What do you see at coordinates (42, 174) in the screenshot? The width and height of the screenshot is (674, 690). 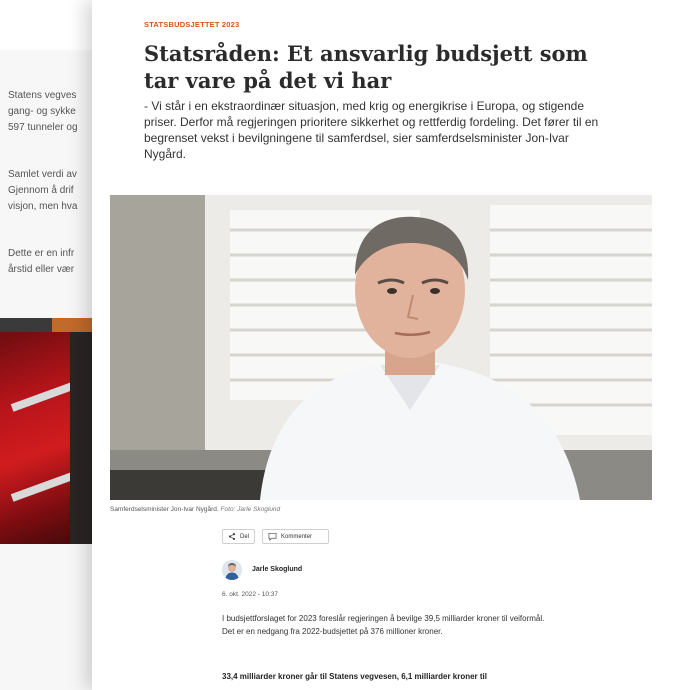 I see `background-text-line: Samlet verdi av` at bounding box center [42, 174].